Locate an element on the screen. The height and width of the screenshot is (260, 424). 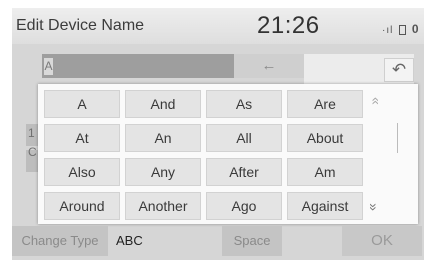
prediction-candidate: Are is located at coordinates (325, 104).